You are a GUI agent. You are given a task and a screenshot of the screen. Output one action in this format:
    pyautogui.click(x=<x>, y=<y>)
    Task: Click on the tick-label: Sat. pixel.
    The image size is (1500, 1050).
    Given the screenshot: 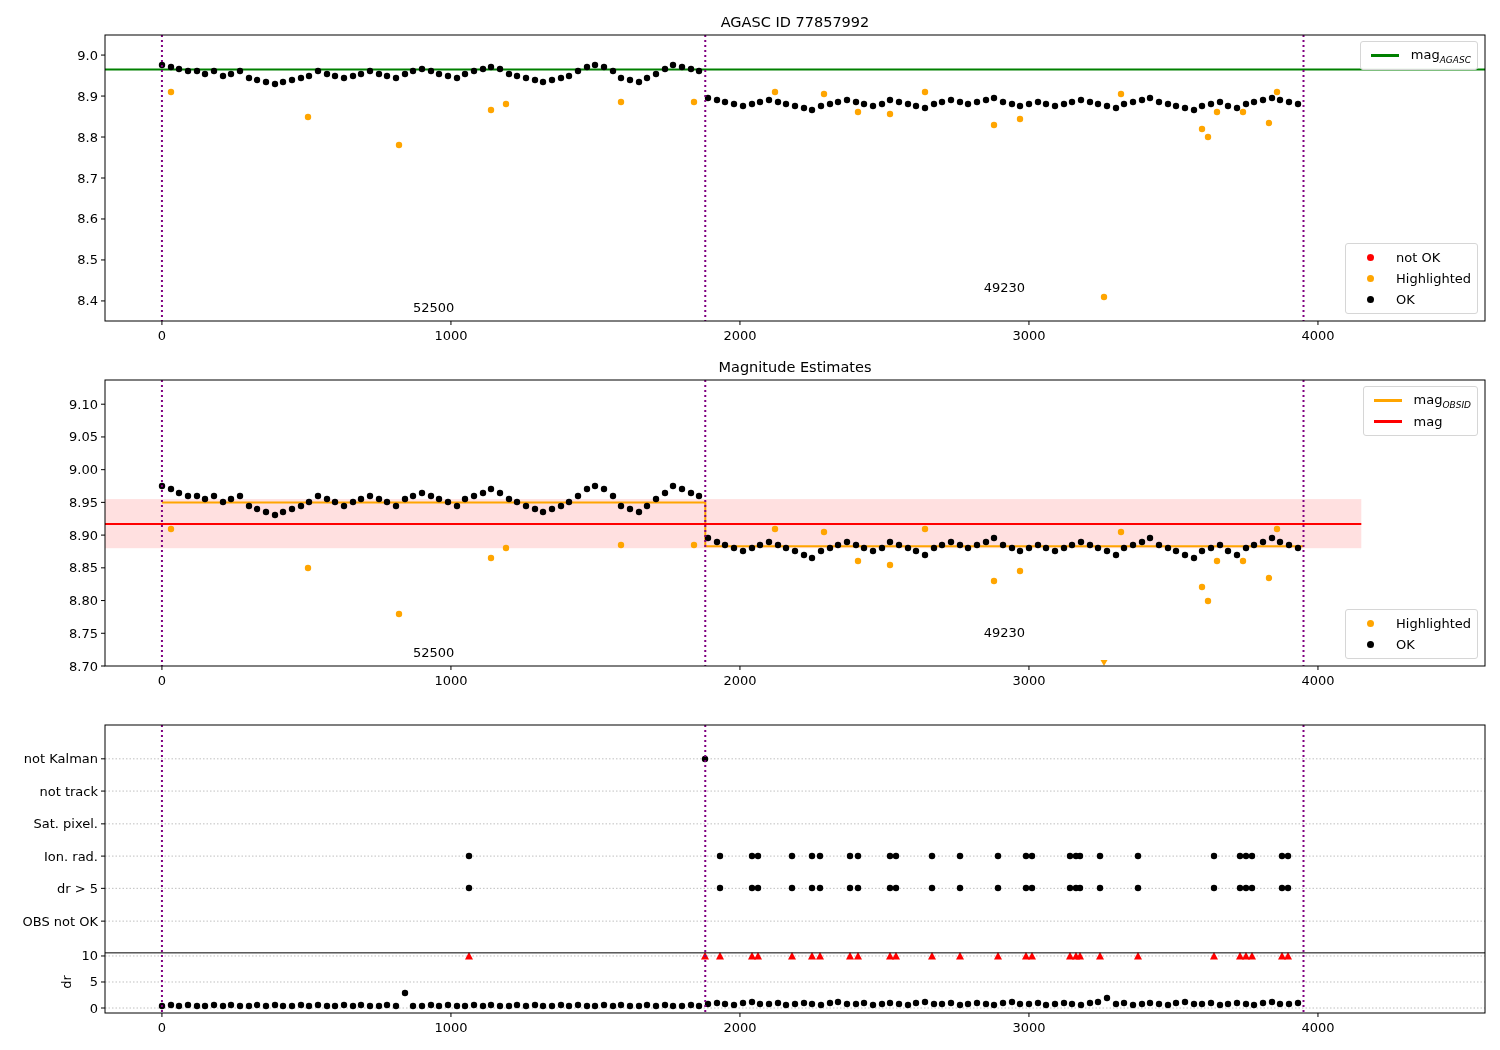 What is the action you would take?
    pyautogui.click(x=65, y=824)
    